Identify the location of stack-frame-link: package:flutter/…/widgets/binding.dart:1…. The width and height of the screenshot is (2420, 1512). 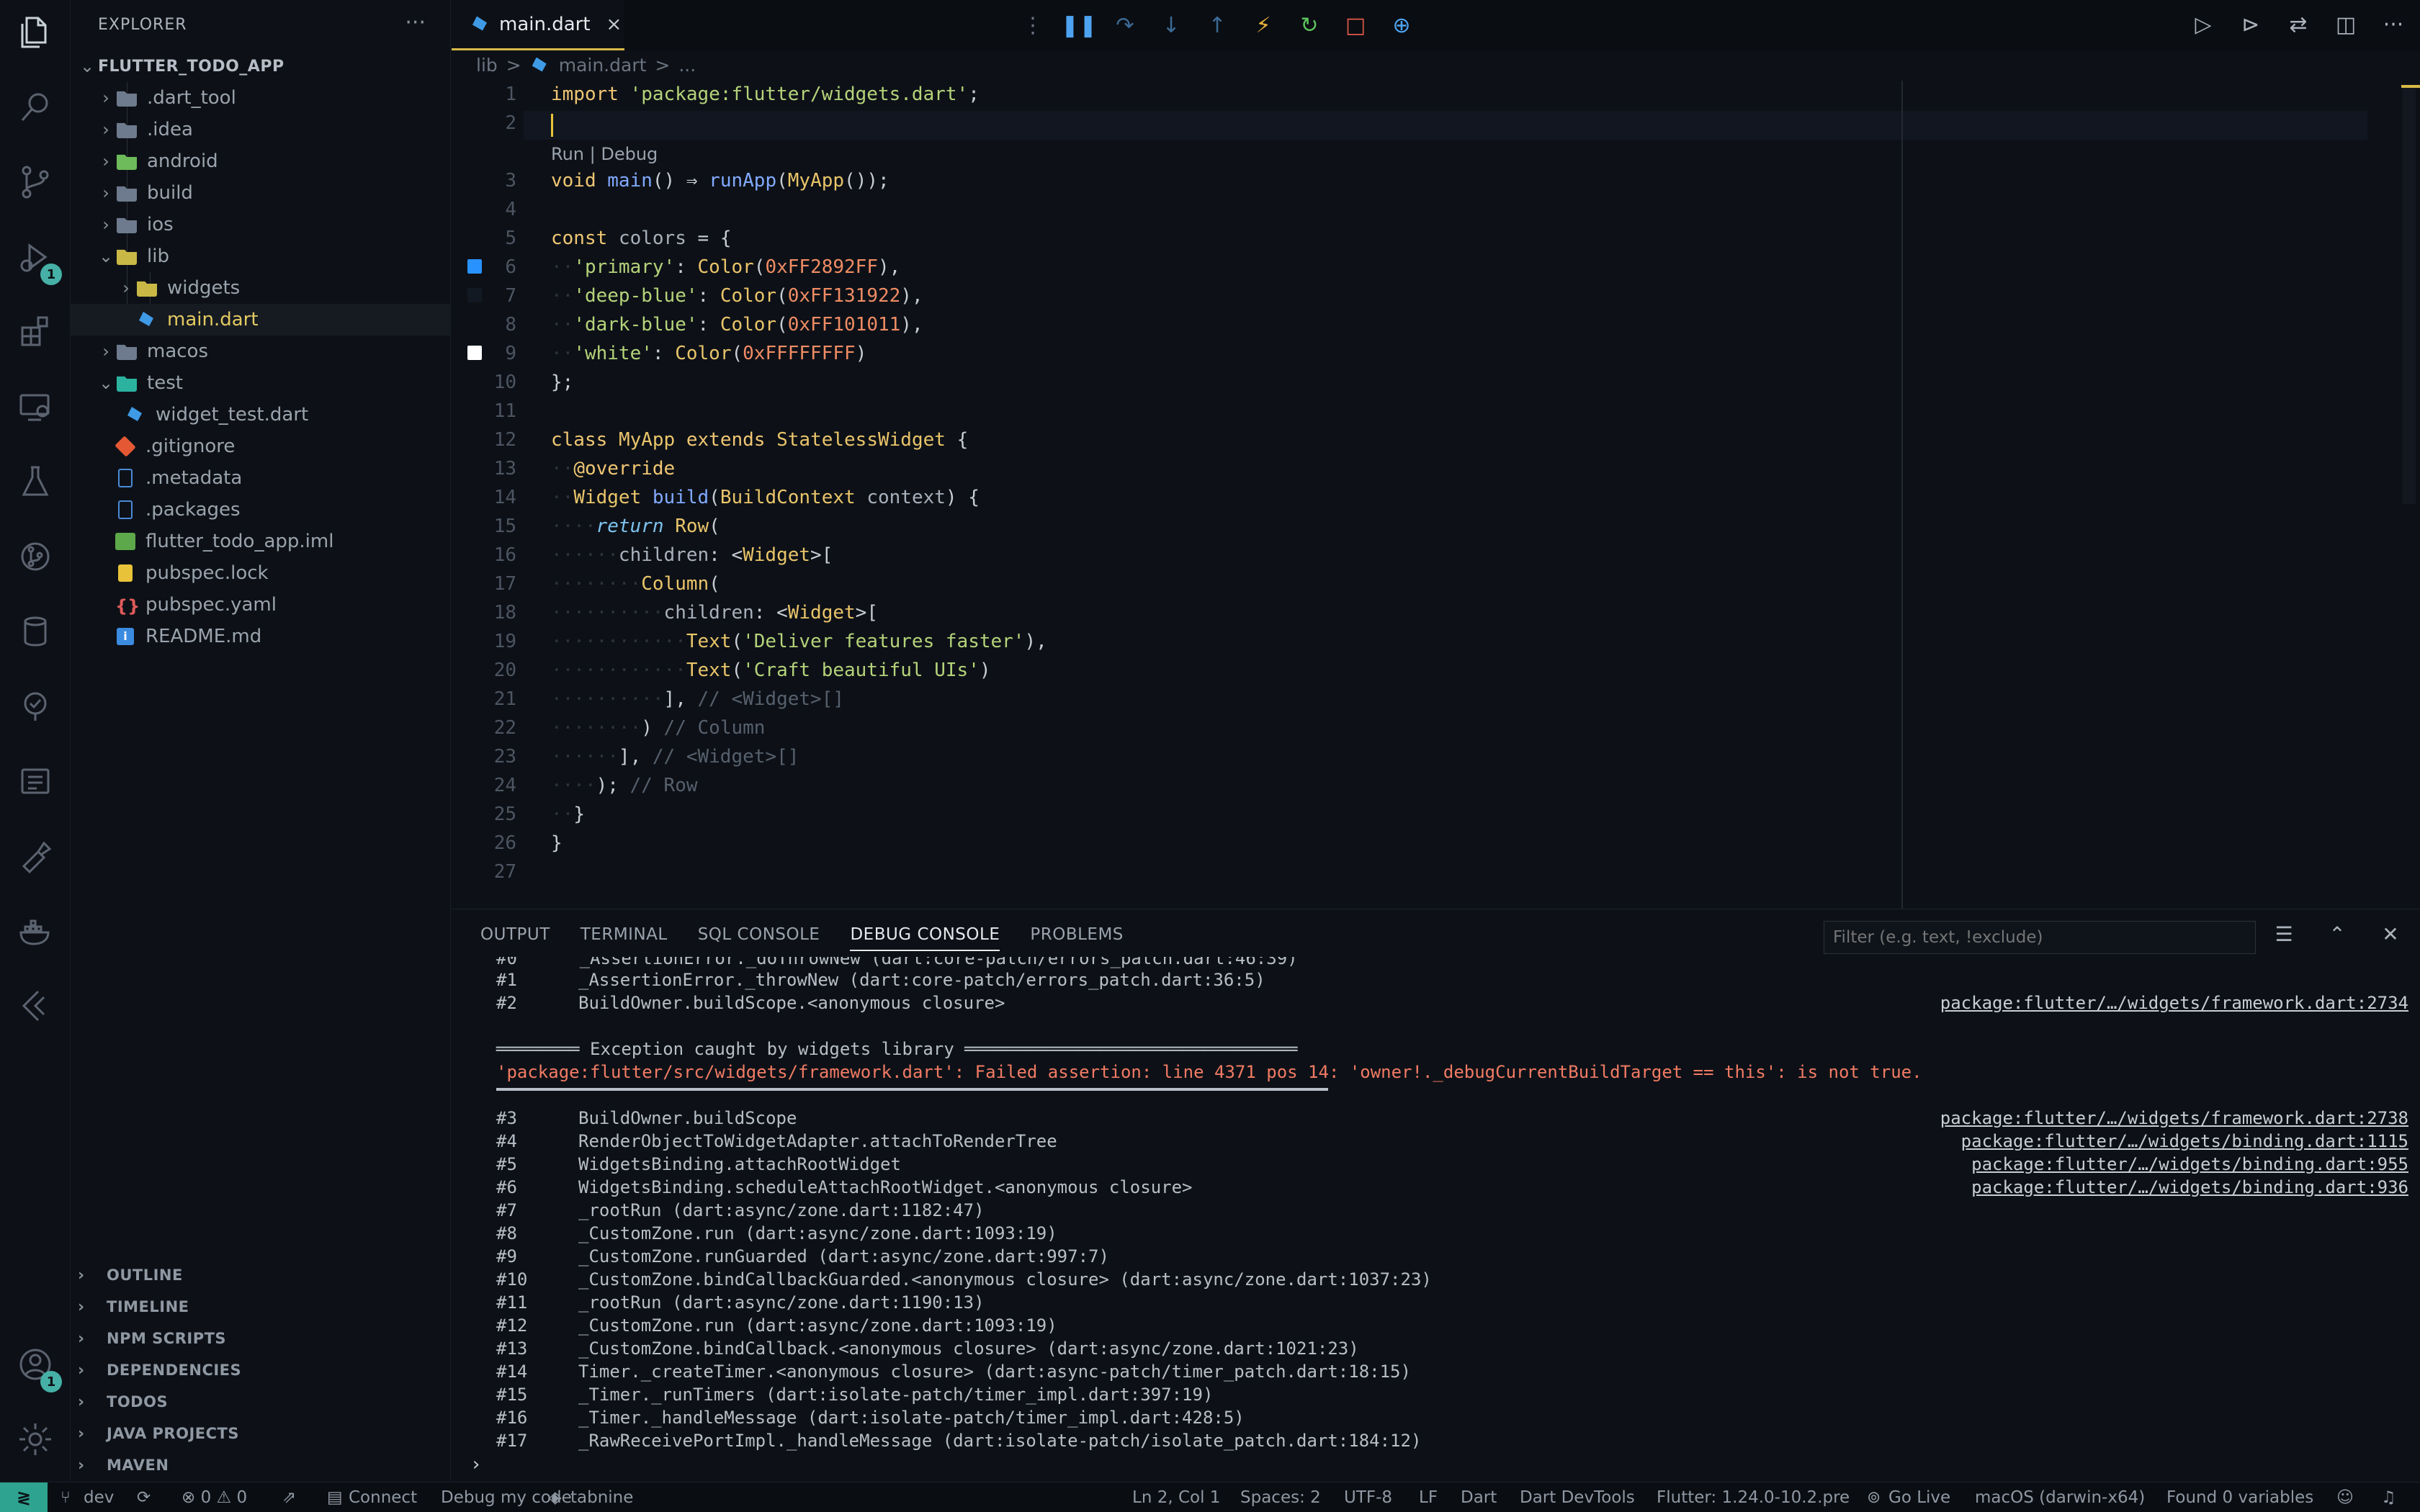
(2184, 1141).